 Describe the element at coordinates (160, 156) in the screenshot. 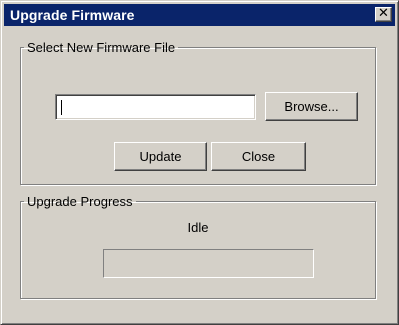

I see `update-button: Update` at that location.